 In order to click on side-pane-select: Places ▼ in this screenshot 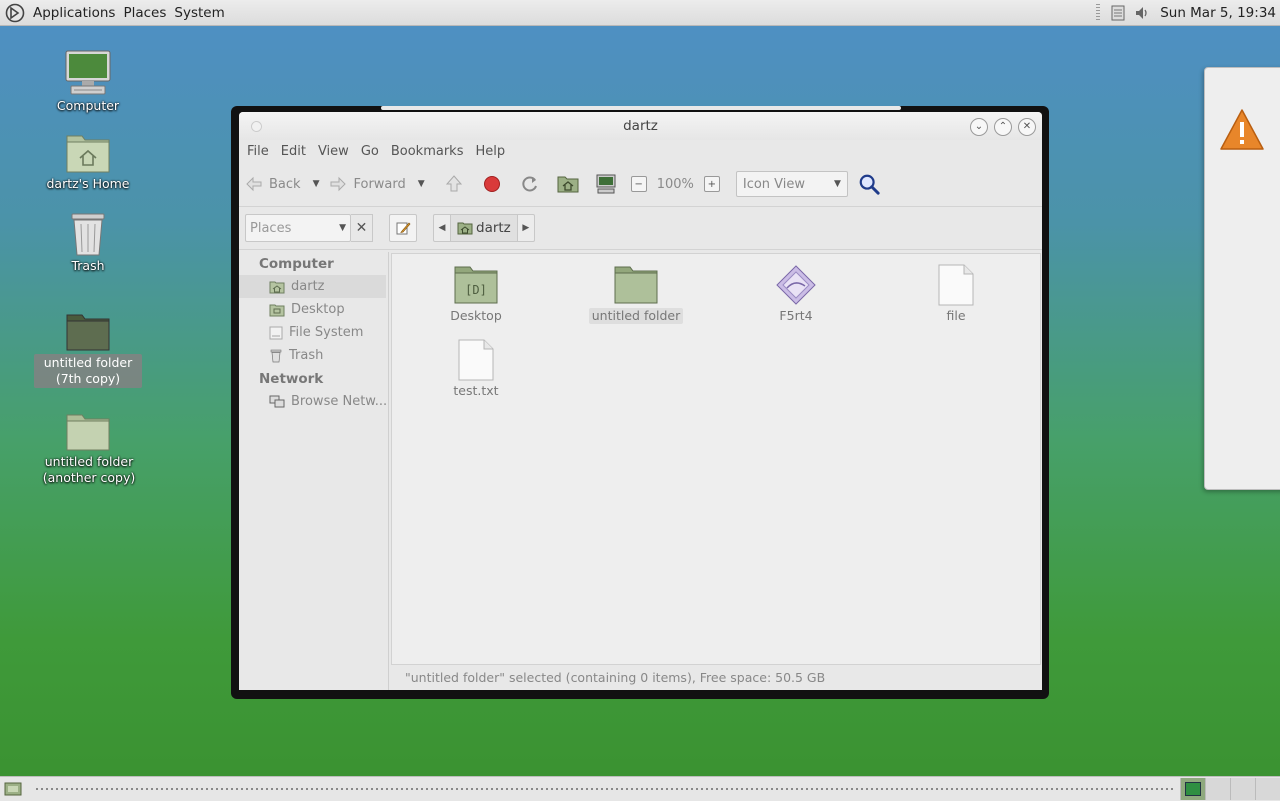, I will do `click(298, 228)`.